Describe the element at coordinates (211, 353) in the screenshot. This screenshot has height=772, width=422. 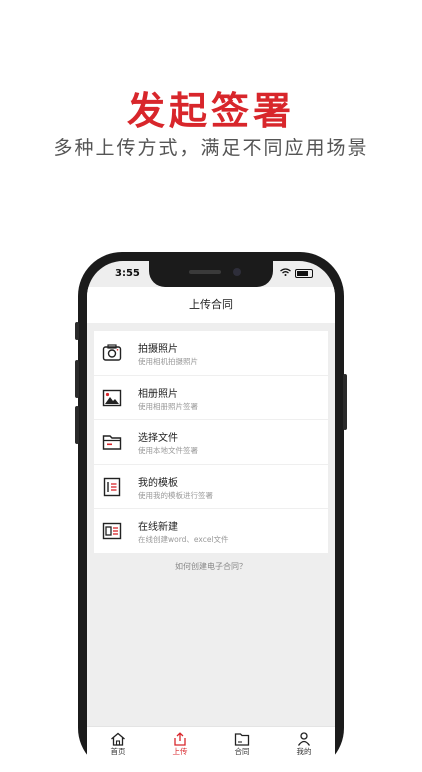
I see `menu-item-take-photo: 拍摄照片 使用相机拍摄照片` at that location.